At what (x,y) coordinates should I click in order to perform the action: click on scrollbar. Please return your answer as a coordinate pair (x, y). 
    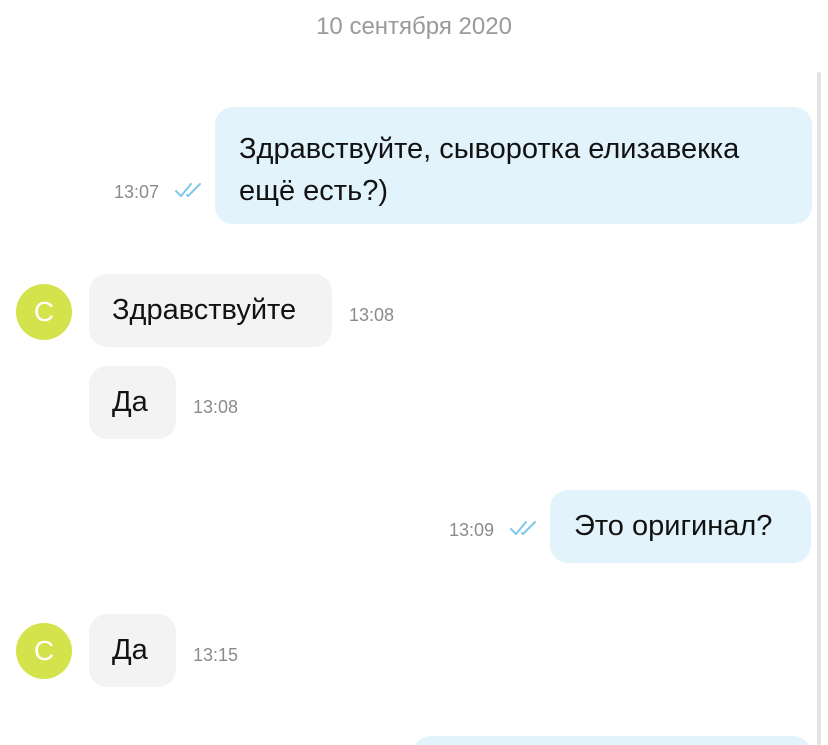
    Looking at the image, I should click on (819, 408).